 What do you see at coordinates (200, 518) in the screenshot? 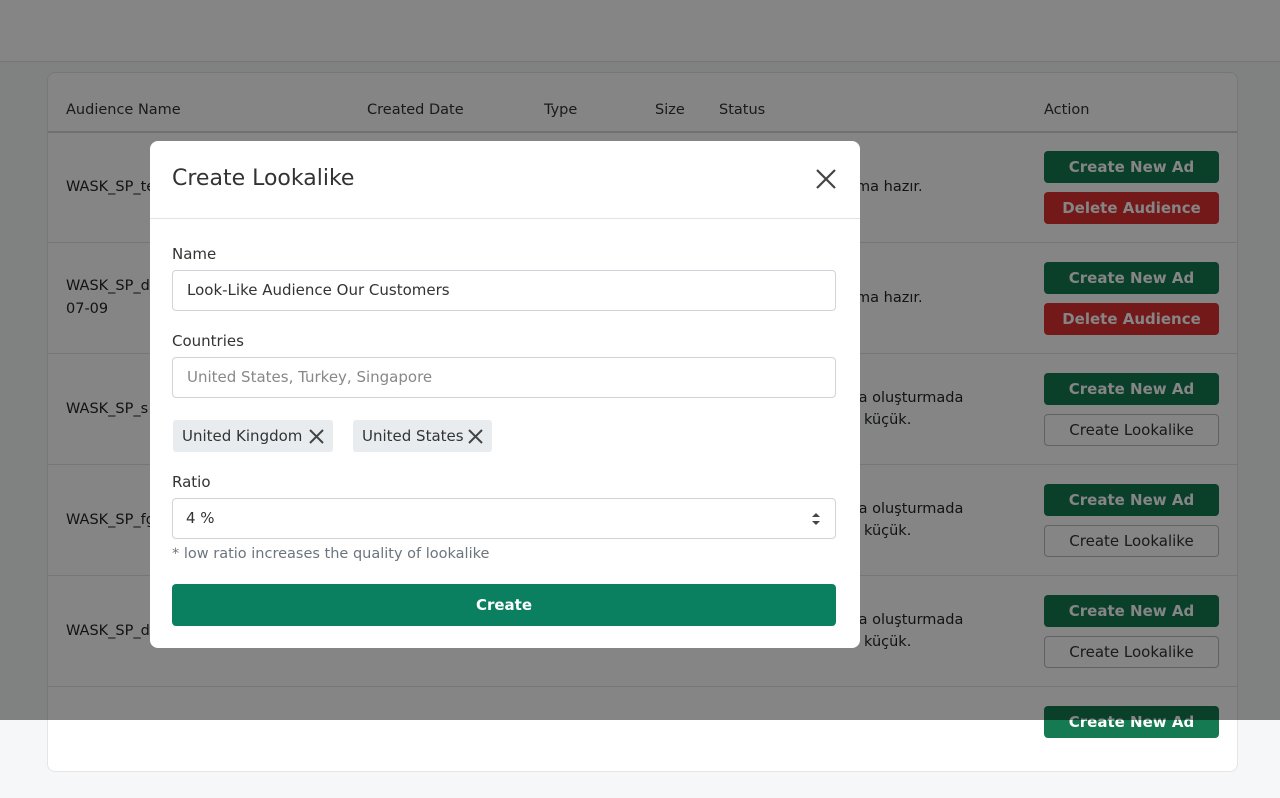
I see `ratio-value: 4 %` at bounding box center [200, 518].